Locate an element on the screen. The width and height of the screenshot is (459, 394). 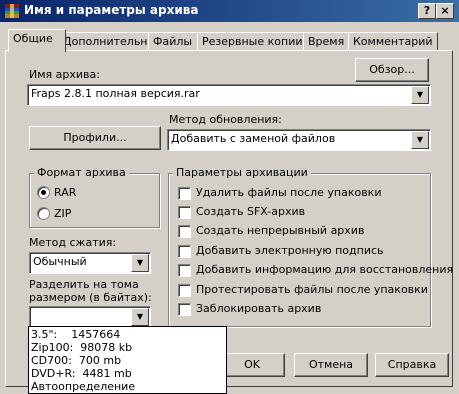
split-option-cd700: CD700: 700 mb is located at coordinates (76, 360).